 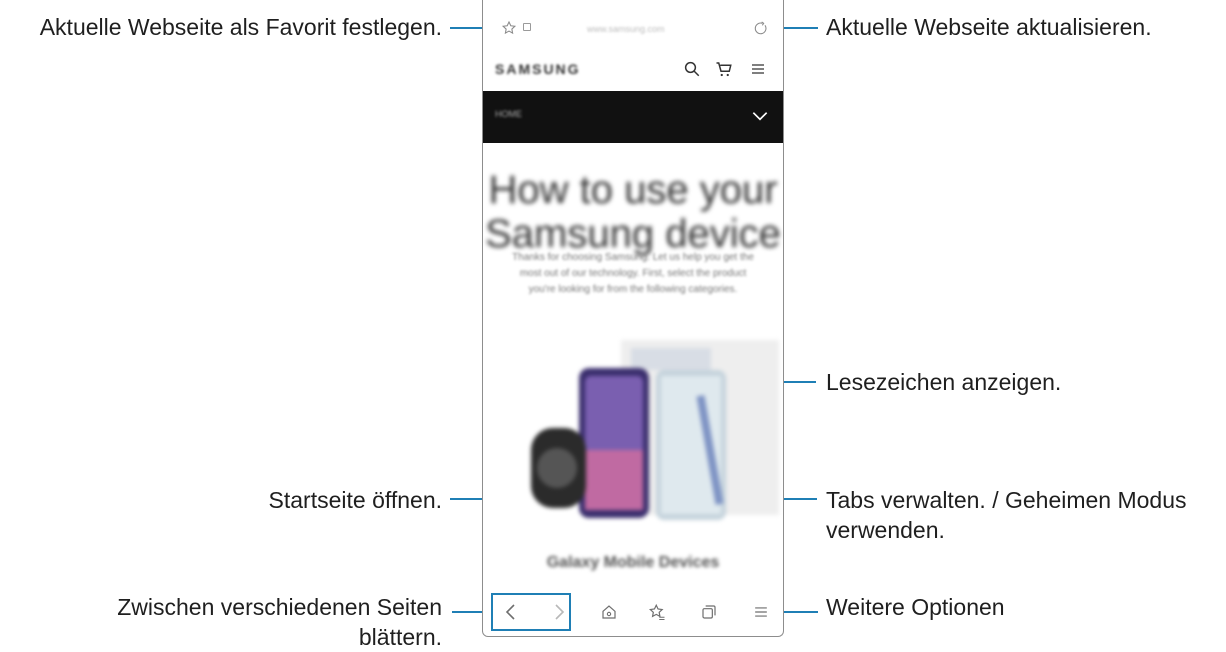 I want to click on address-bar: www.samsung.com, so click(x=633, y=27).